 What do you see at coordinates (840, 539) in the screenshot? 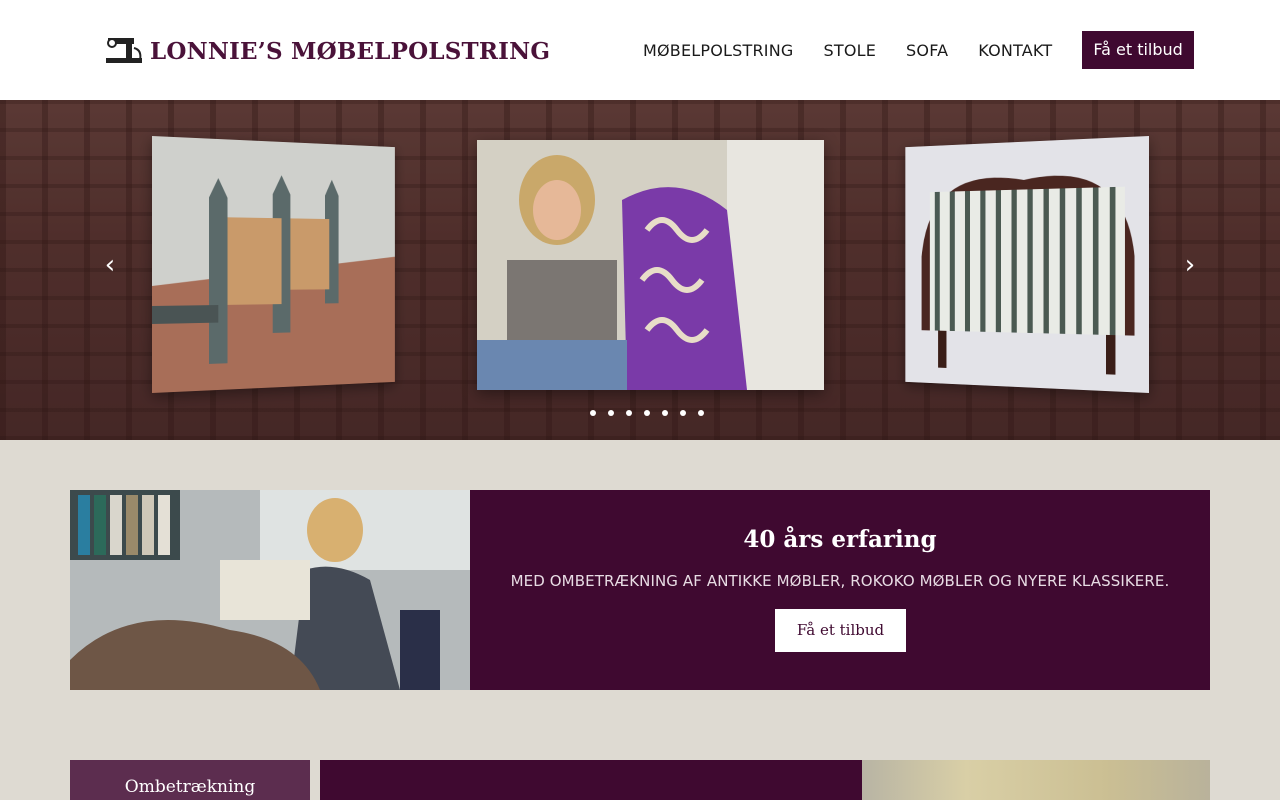
I see `experience-title: 40 års erfaring` at bounding box center [840, 539].